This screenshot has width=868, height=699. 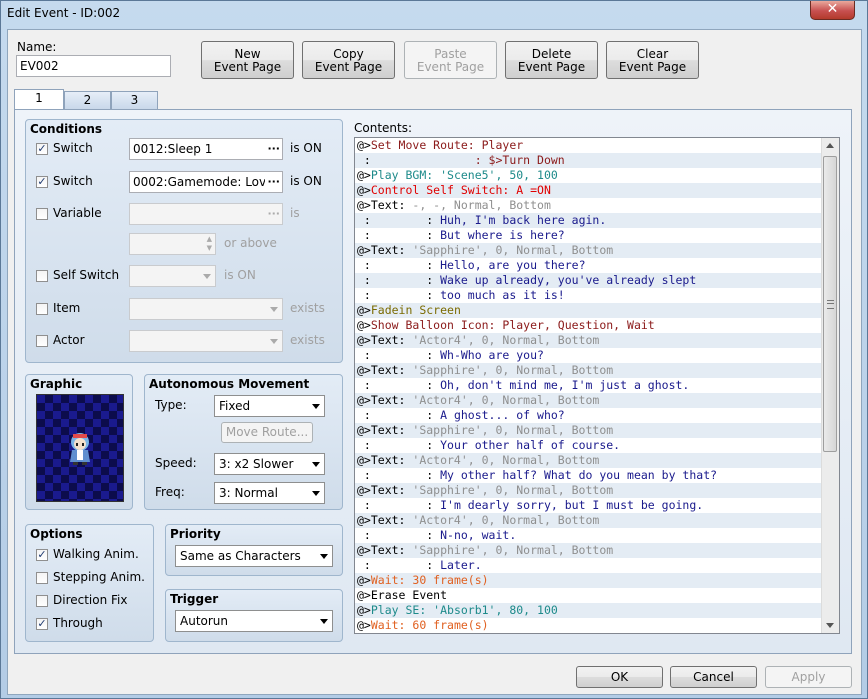 What do you see at coordinates (597, 565) in the screenshot?
I see `command-row: : : Later.` at bounding box center [597, 565].